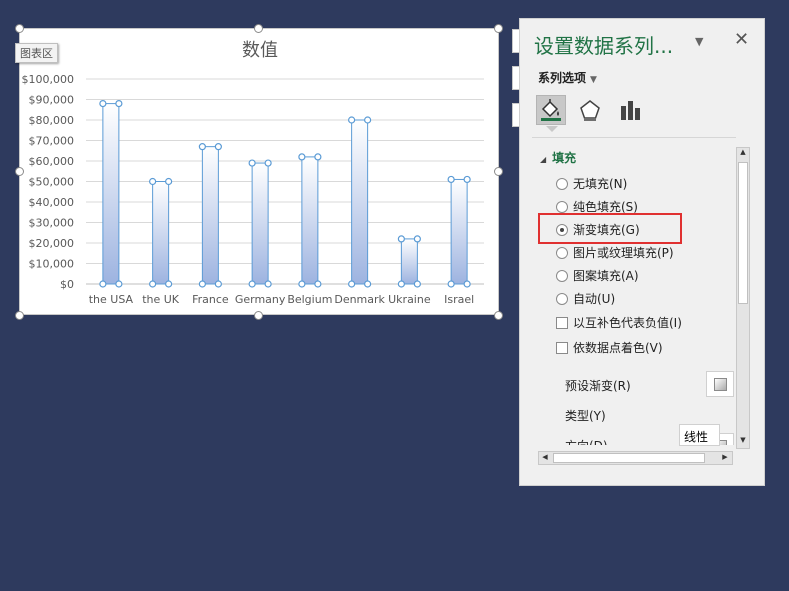  I want to click on x-tick-label: the USA, so click(111, 299).